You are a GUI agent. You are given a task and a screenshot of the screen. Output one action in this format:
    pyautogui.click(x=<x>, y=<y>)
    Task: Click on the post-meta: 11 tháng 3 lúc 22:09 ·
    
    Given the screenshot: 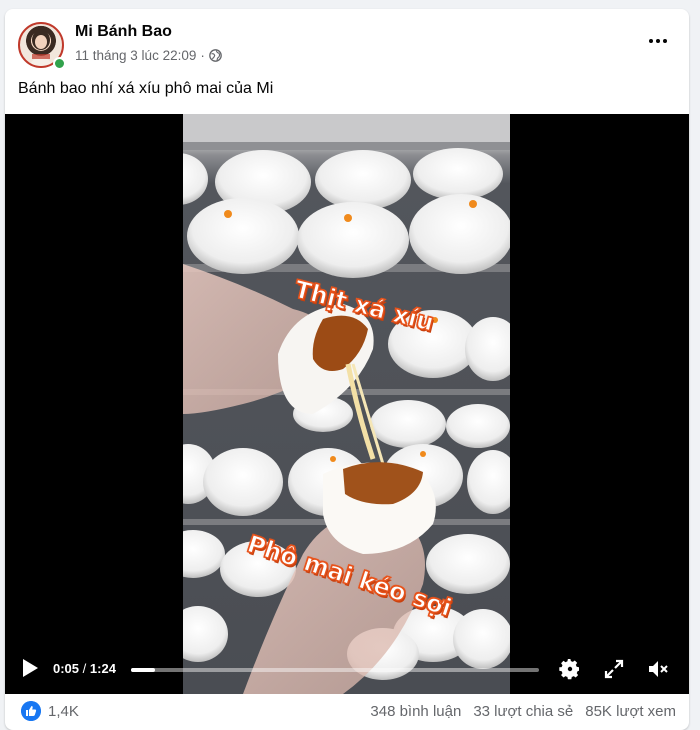 What is the action you would take?
    pyautogui.click(x=148, y=55)
    